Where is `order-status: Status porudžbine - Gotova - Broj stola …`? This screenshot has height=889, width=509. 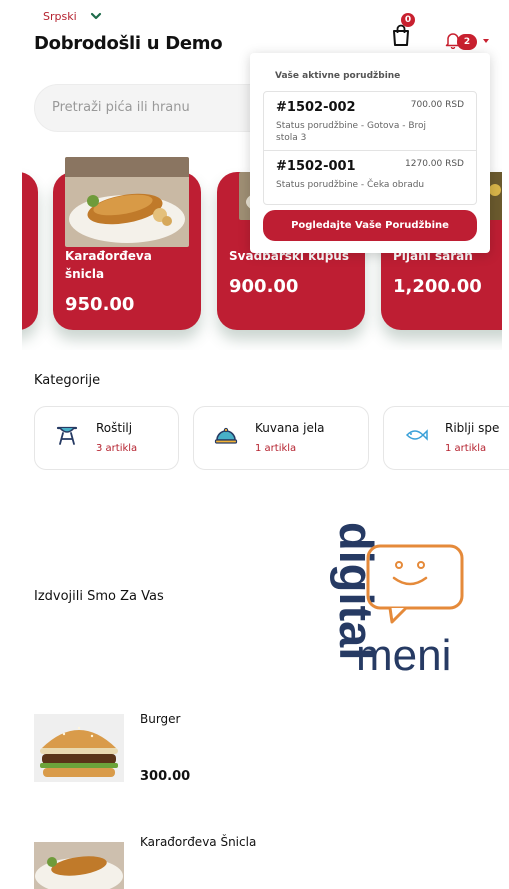
order-status: Status porudžbine - Gotova - Broj stola … is located at coordinates (351, 132).